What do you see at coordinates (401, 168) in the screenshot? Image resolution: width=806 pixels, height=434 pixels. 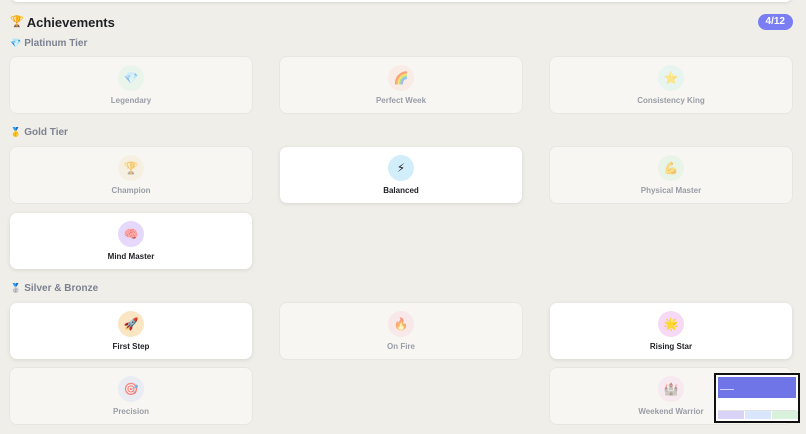 I see `lightning-icon: ⚡` at bounding box center [401, 168].